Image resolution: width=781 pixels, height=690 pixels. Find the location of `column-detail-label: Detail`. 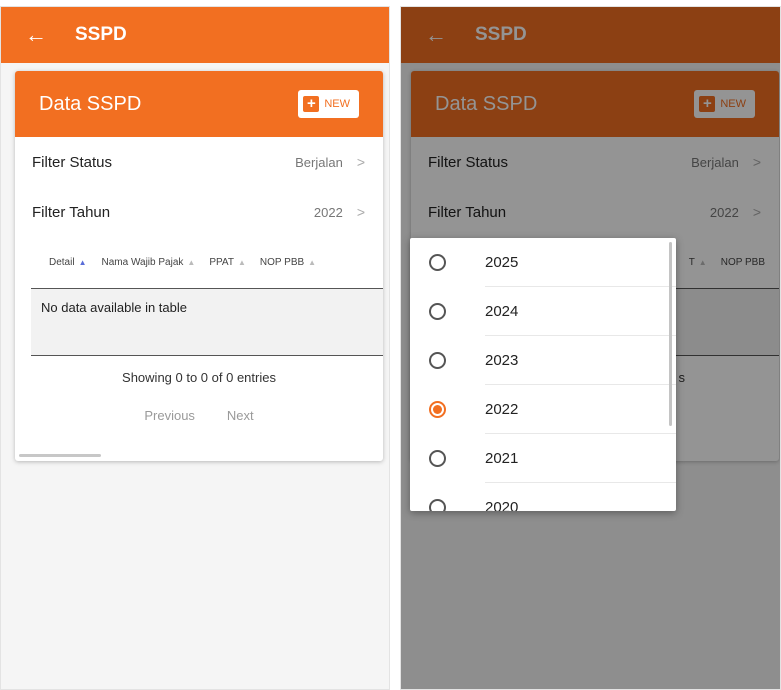

column-detail-label: Detail is located at coordinates (62, 262).